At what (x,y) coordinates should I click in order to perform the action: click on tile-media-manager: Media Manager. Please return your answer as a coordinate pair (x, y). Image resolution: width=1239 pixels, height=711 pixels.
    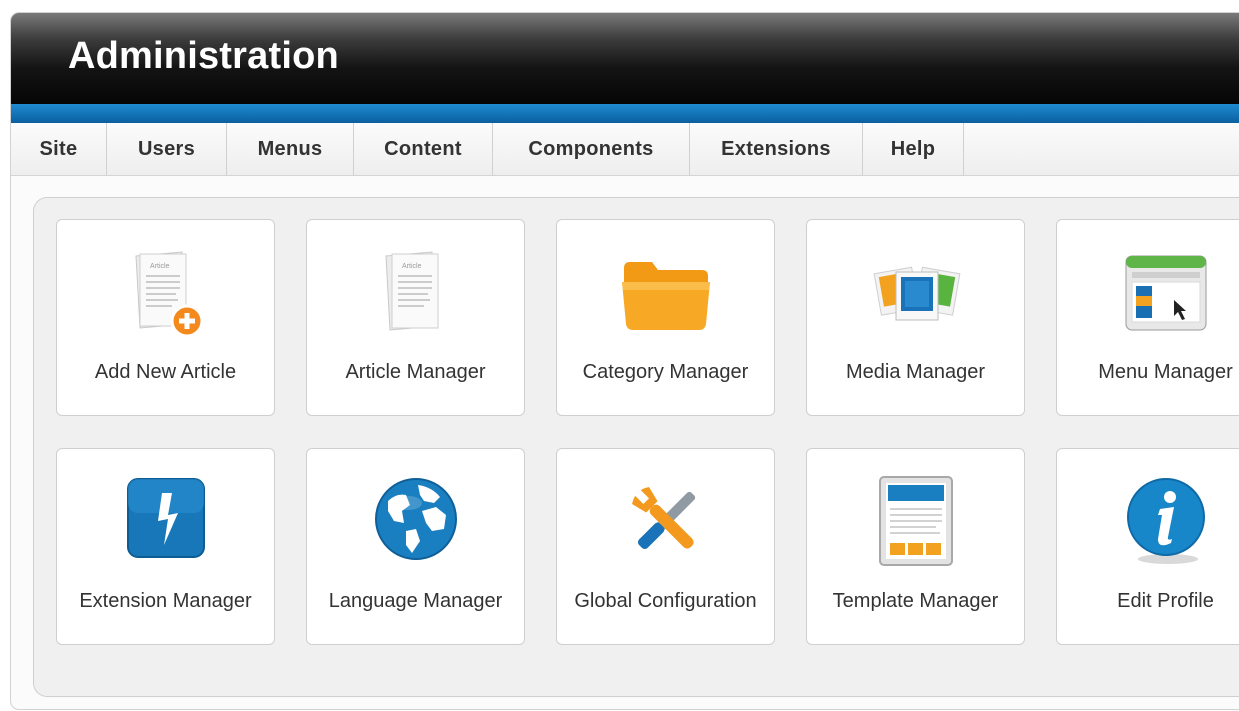
    Looking at the image, I should click on (915, 317).